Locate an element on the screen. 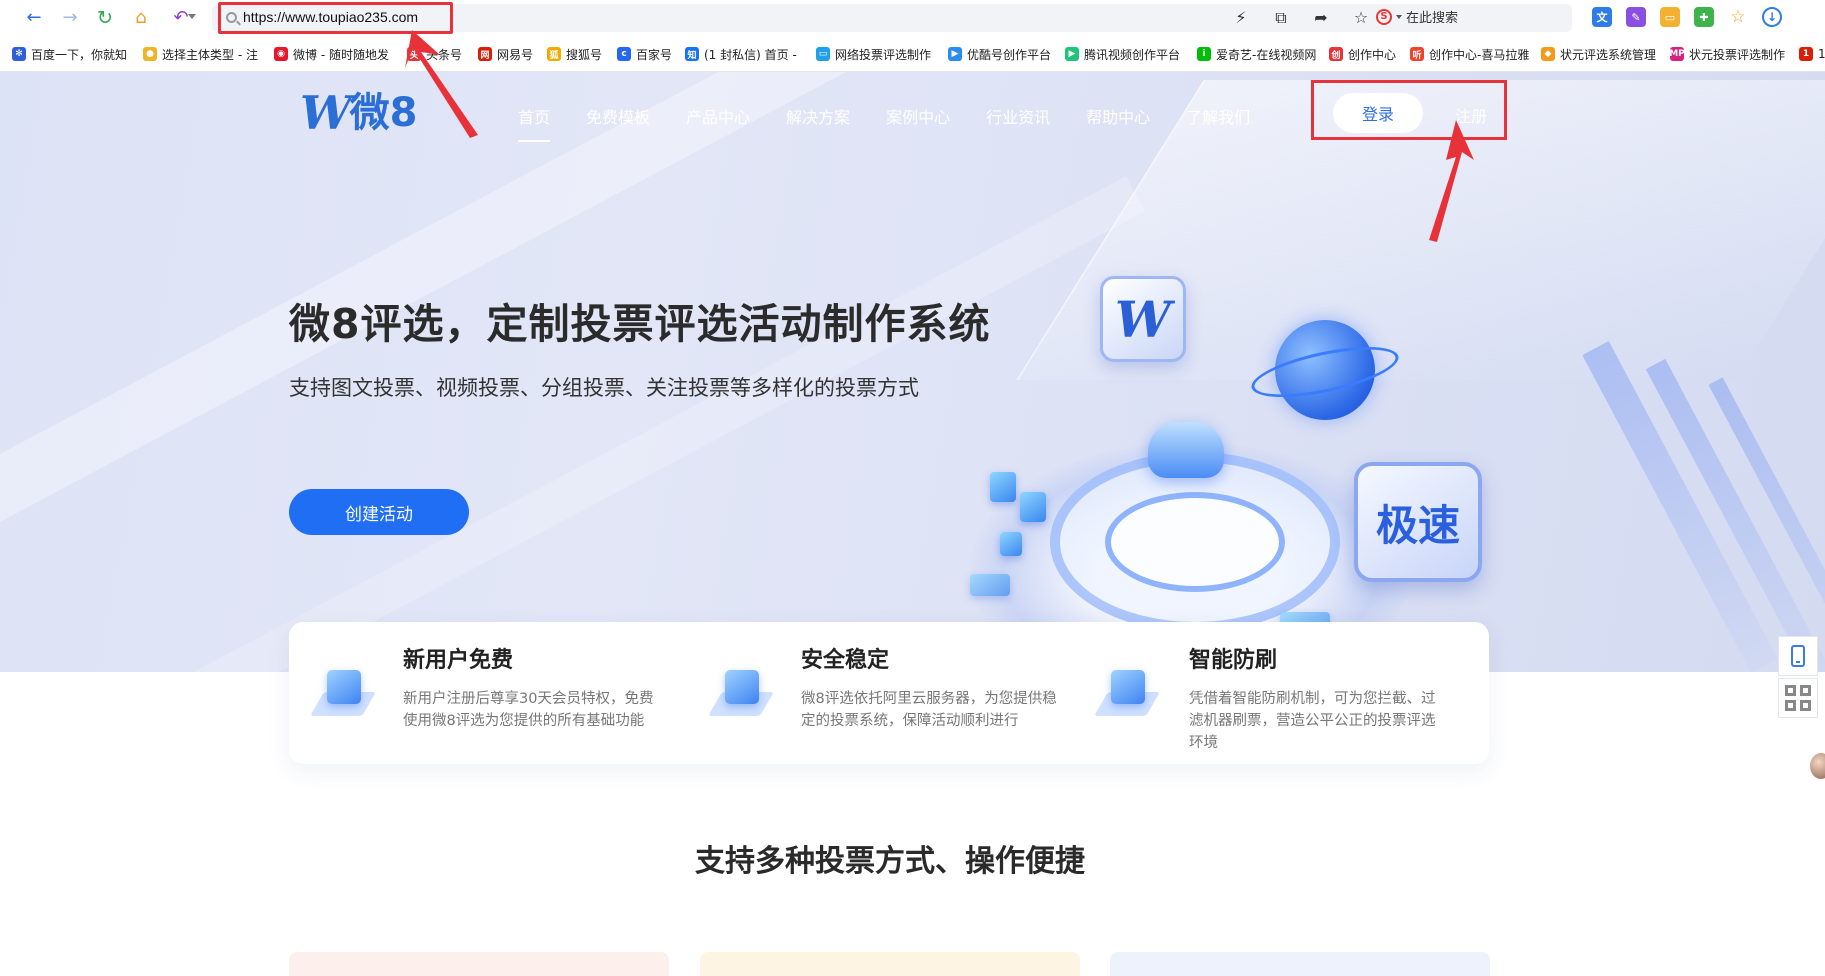 The width and height of the screenshot is (1825, 976). auth-annotation-box is located at coordinates (1409, 110).